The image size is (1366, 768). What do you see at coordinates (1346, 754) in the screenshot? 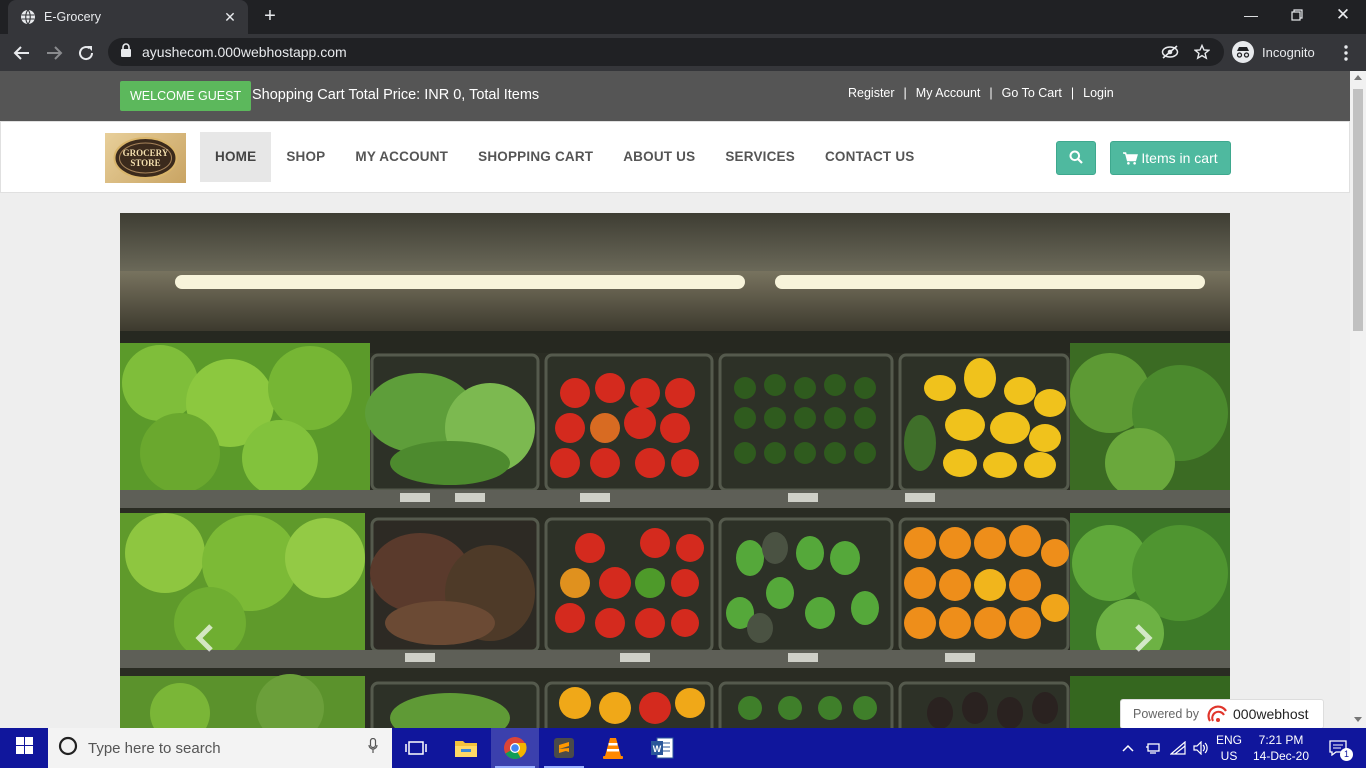
I see `notification-count: 1` at bounding box center [1346, 754].